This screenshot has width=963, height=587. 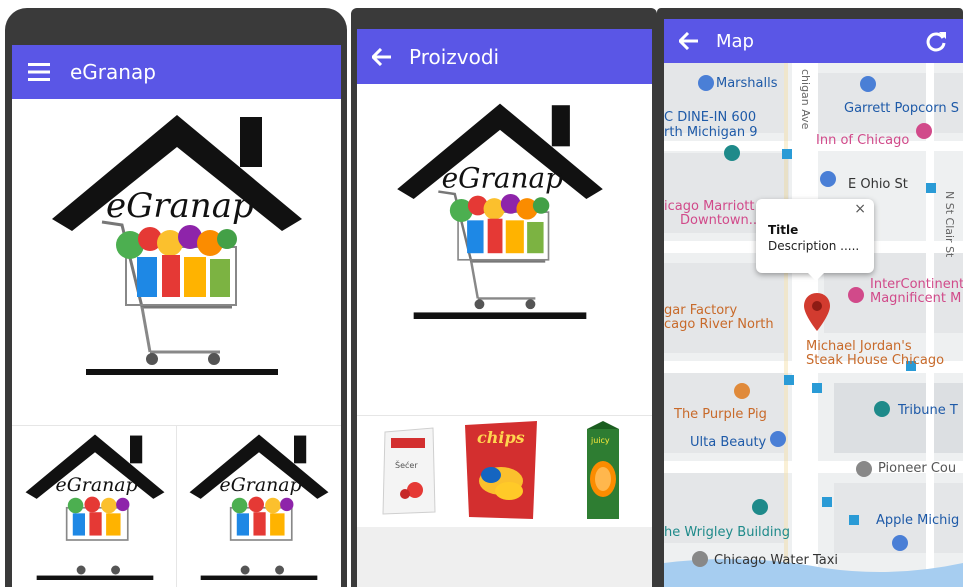 What do you see at coordinates (878, 184) in the screenshot?
I see `map-label-eohio: E Ohio St` at bounding box center [878, 184].